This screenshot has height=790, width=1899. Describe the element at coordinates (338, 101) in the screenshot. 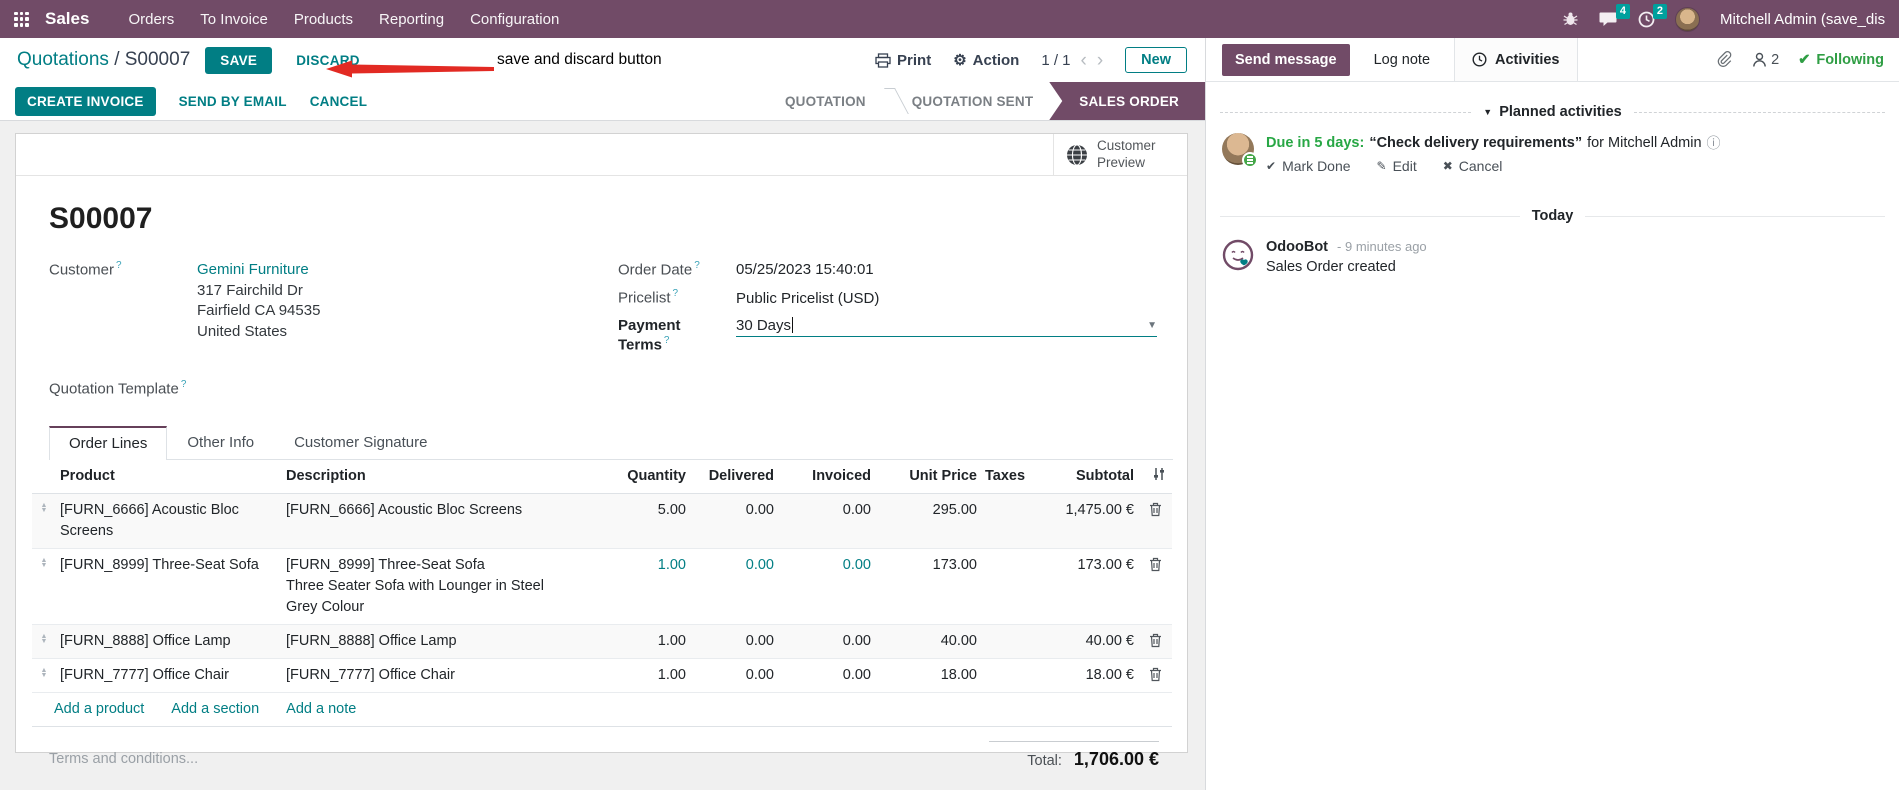

I see `cancel-button: CANCEL` at that location.